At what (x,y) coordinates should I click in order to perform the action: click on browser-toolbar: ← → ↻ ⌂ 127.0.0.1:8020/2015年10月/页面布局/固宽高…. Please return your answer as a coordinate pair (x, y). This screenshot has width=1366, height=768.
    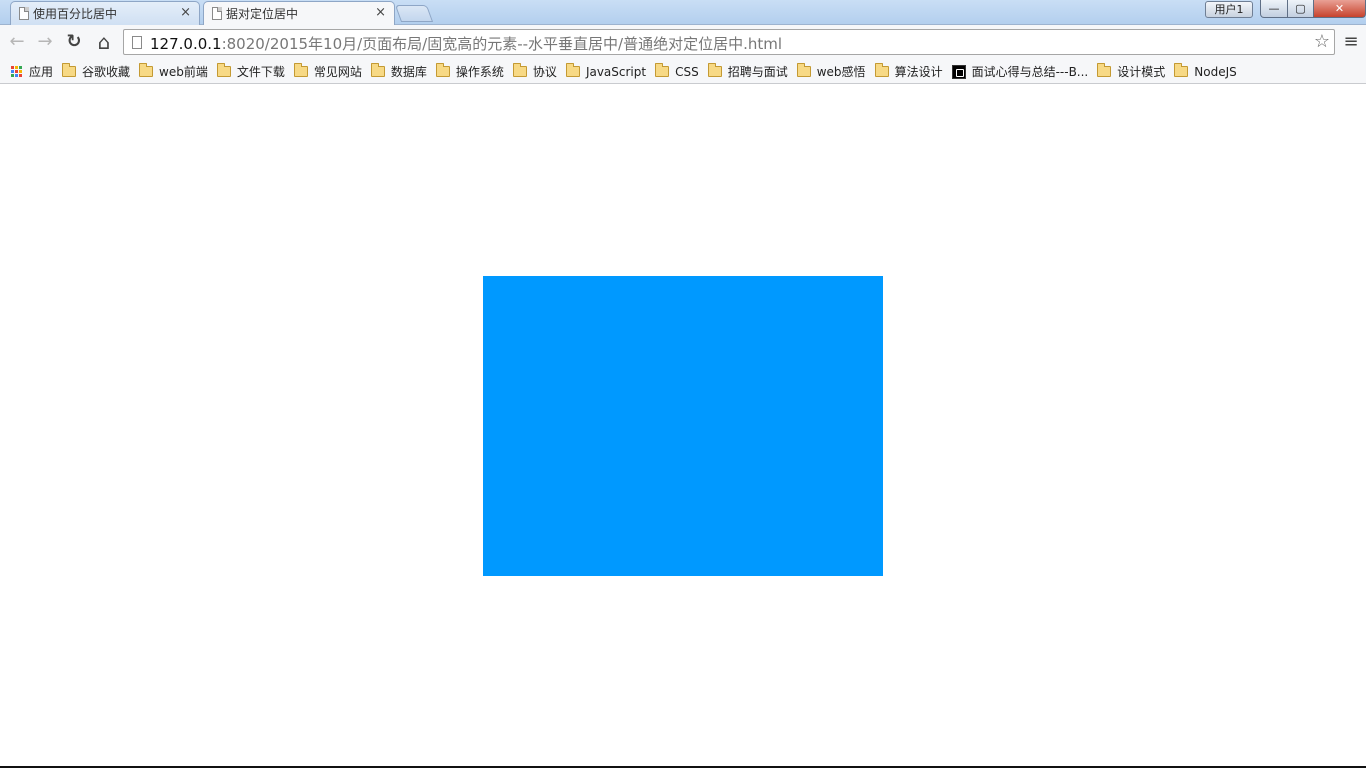
    Looking at the image, I should click on (683, 42).